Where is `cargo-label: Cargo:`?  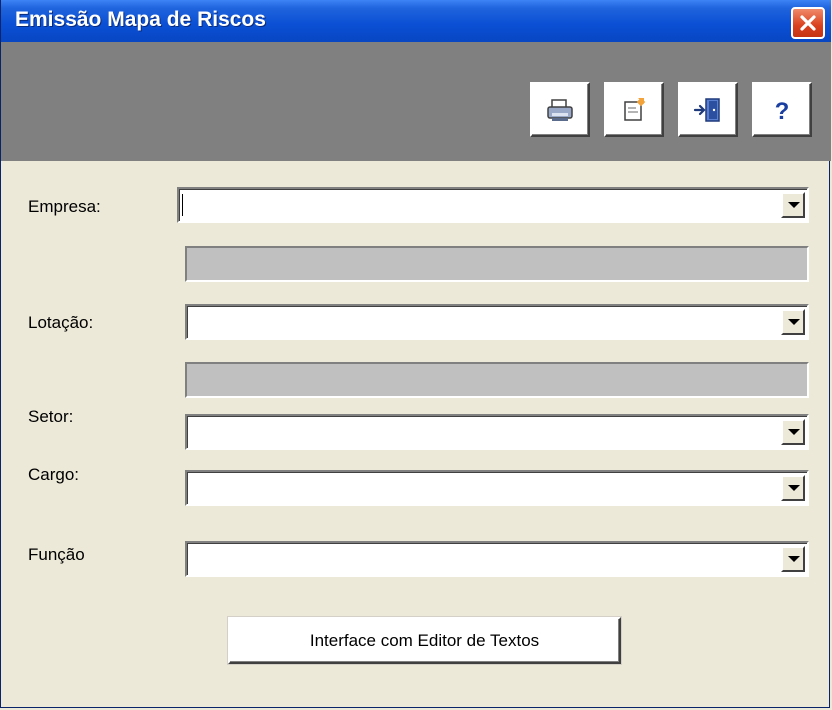
cargo-label: Cargo: is located at coordinates (54, 474).